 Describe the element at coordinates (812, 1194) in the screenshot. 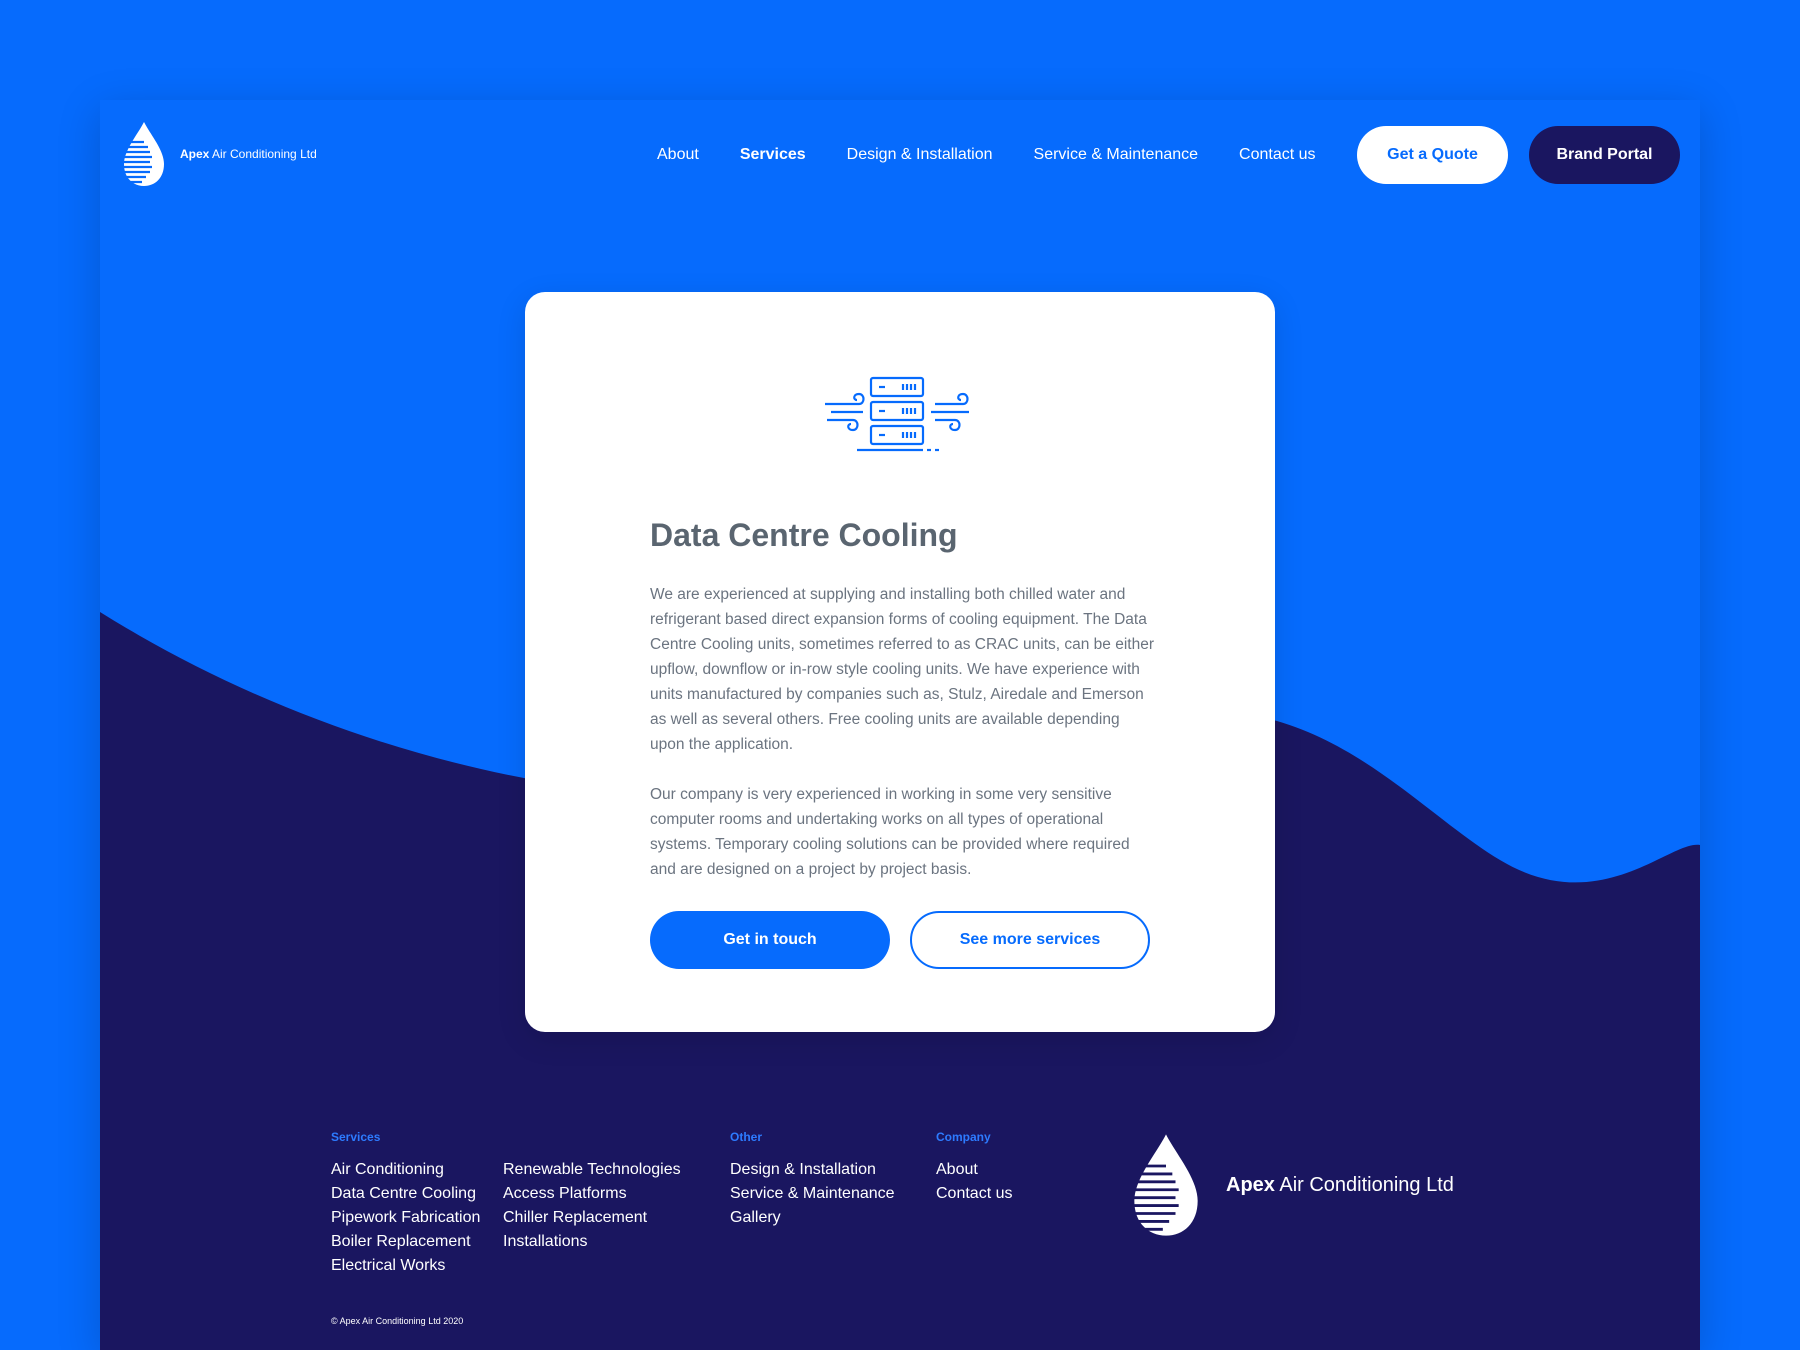

I see `footer-link-service-maintenance: Service & Maintenance` at that location.